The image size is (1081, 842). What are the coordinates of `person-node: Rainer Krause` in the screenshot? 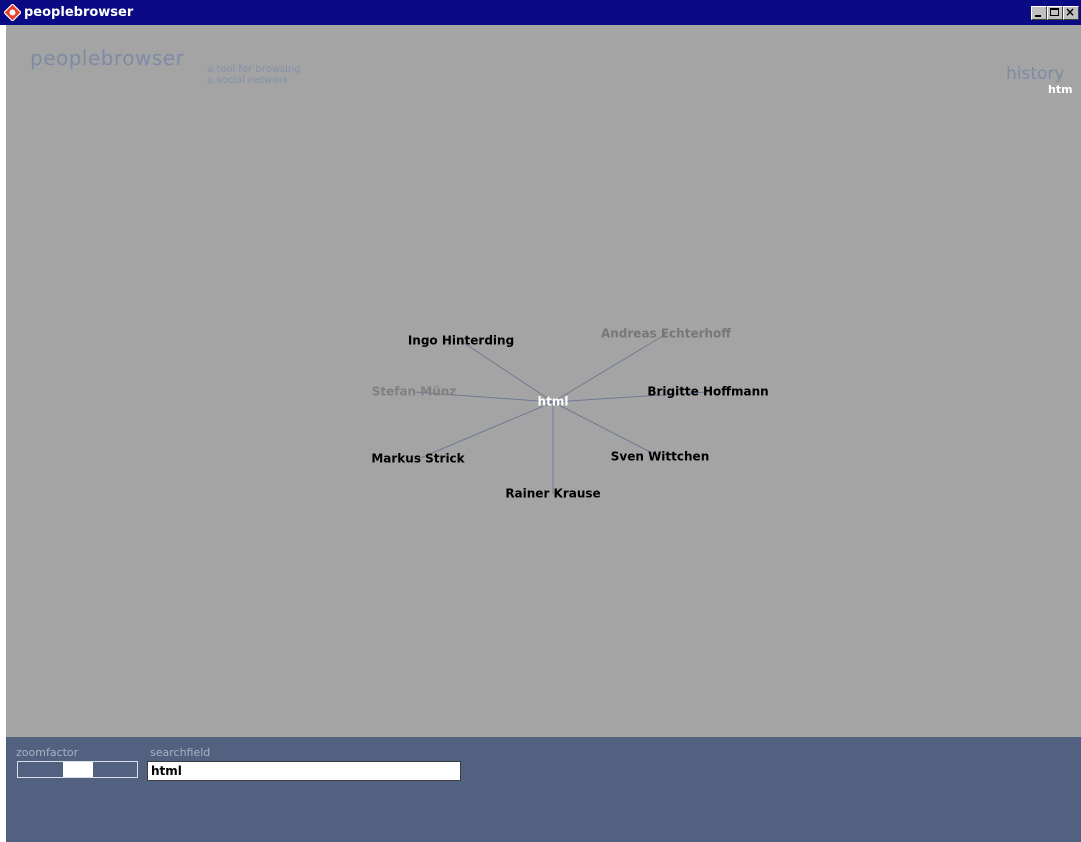 It's located at (552, 494).